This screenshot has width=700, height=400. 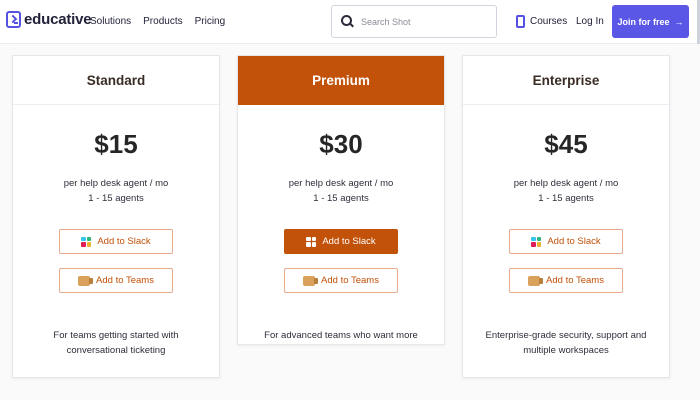 I want to click on plan-price: $30, so click(x=341, y=144).